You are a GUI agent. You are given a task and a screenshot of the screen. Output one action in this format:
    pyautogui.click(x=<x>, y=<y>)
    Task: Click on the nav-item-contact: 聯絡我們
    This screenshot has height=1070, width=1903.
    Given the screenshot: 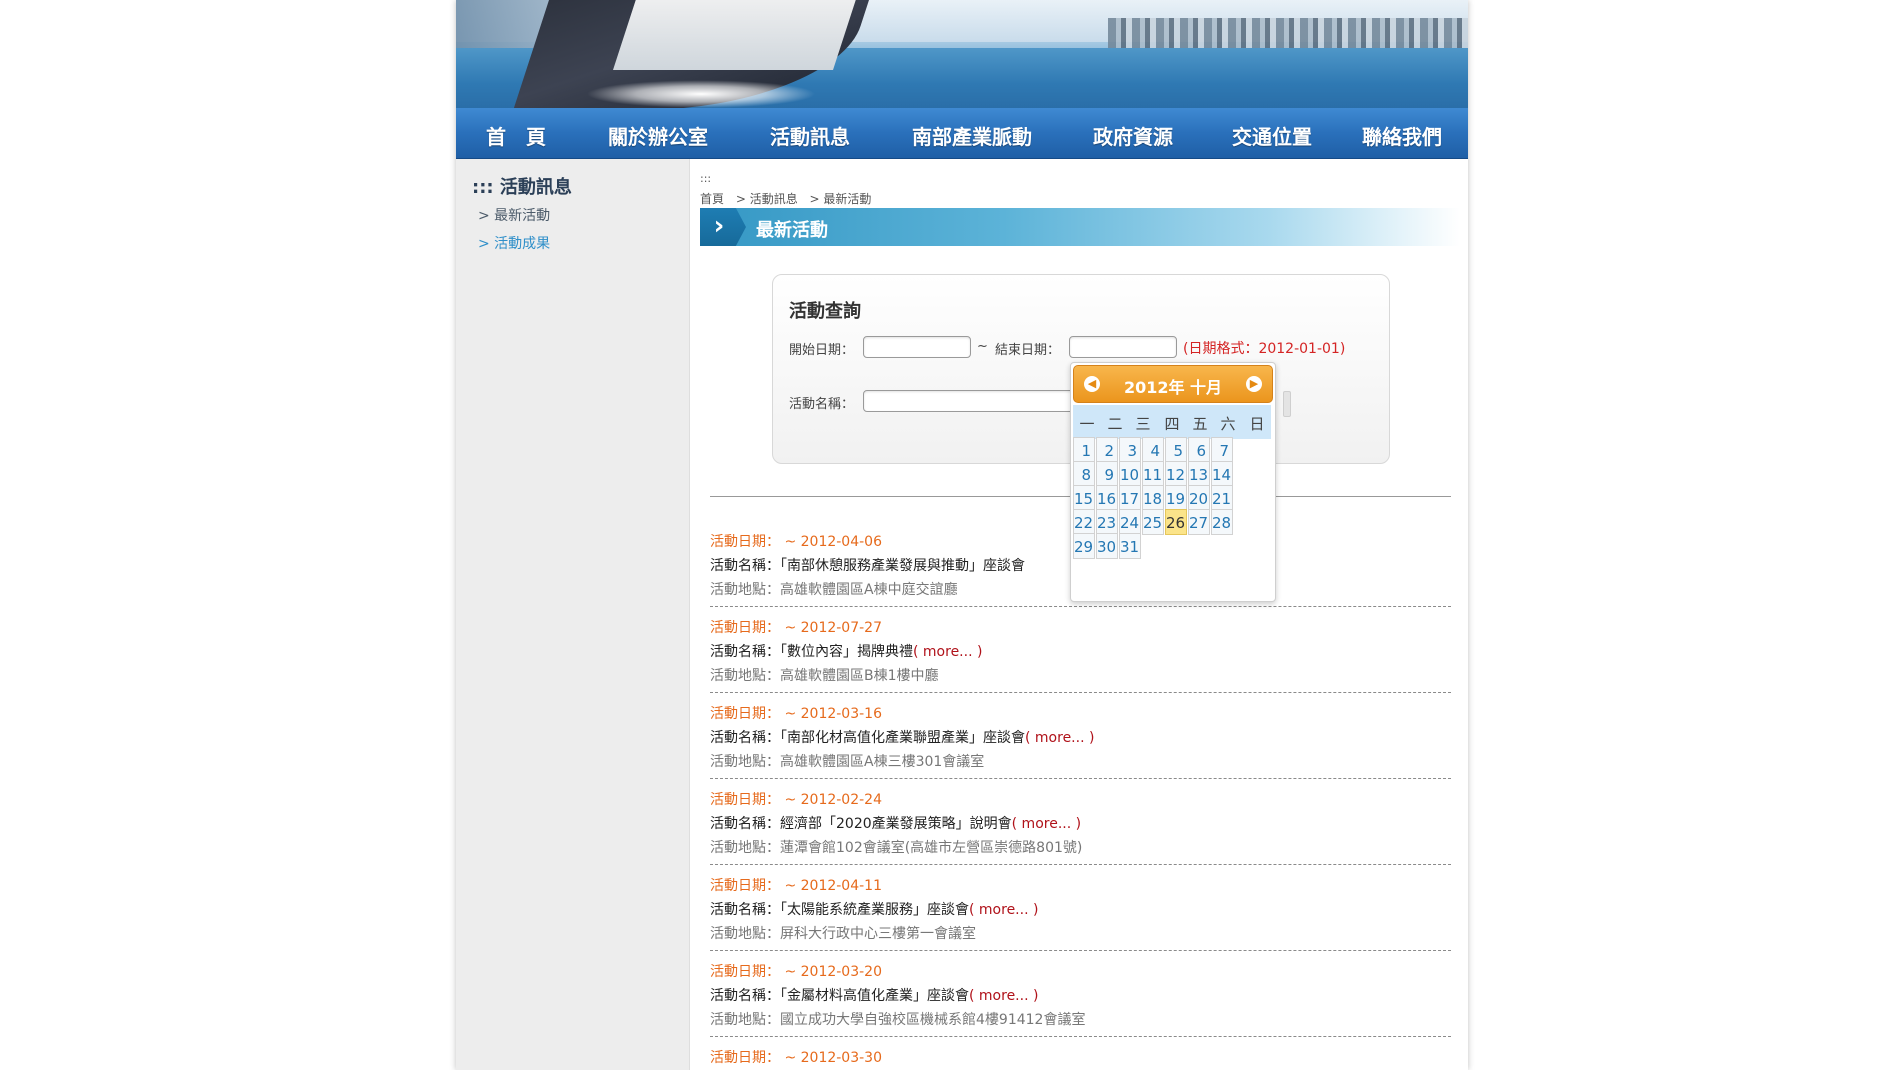 What is the action you would take?
    pyautogui.click(x=1402, y=135)
    